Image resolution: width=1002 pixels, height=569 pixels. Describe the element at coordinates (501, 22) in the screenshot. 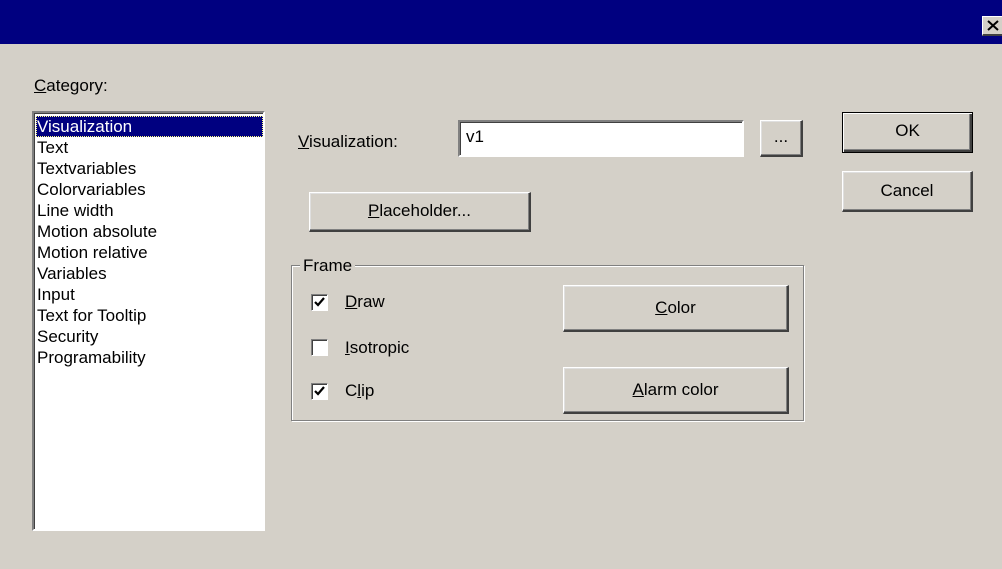

I see `title-bar` at that location.